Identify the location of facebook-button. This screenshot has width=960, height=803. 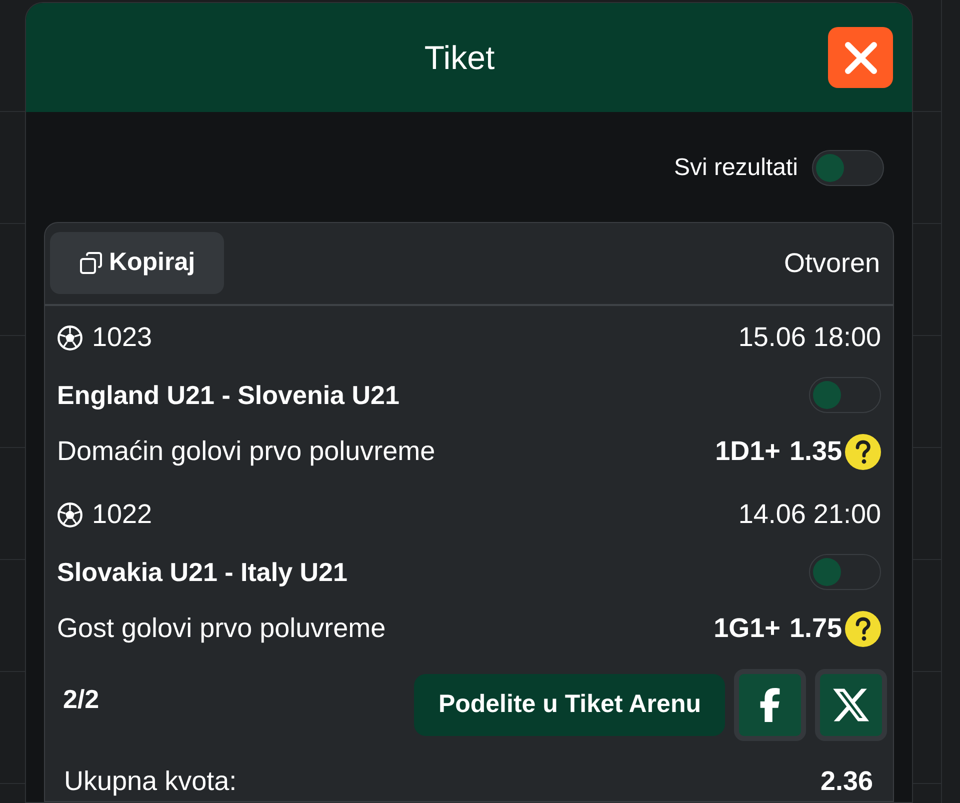
(770, 705).